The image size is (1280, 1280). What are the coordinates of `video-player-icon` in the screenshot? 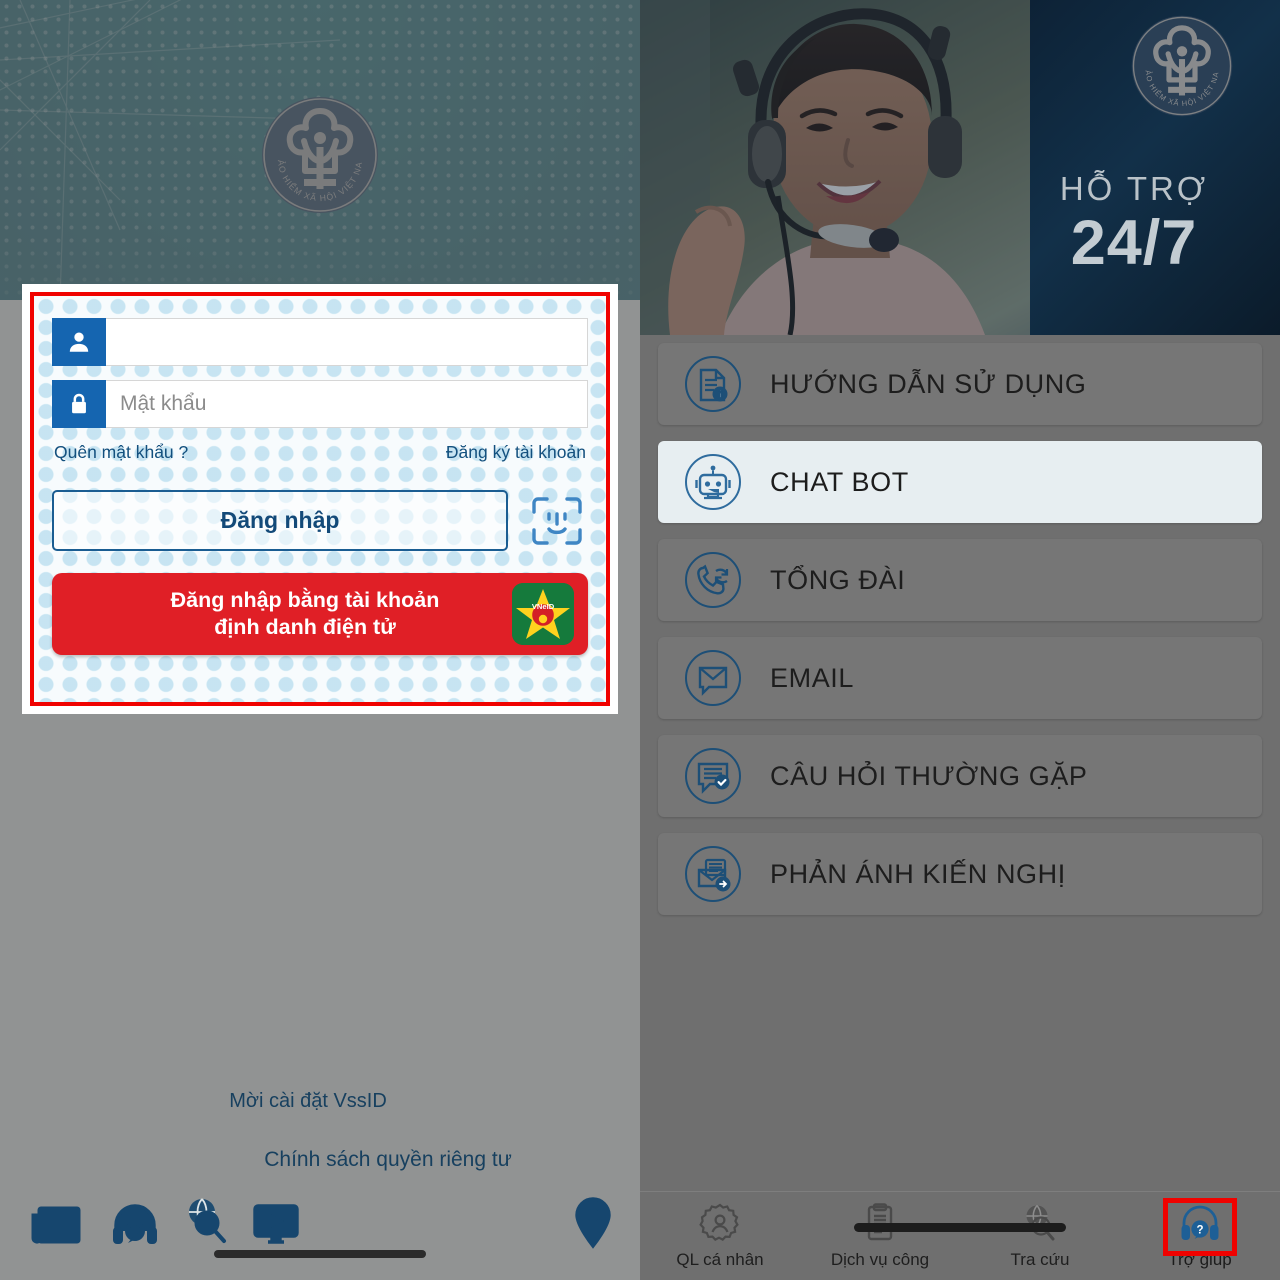 It's located at (276, 1226).